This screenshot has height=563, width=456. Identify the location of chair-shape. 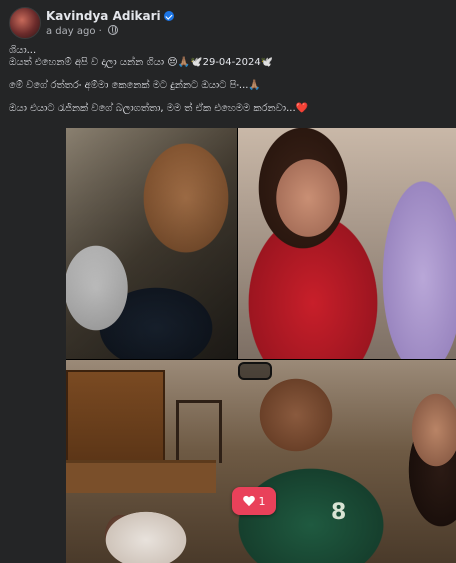
(199, 431).